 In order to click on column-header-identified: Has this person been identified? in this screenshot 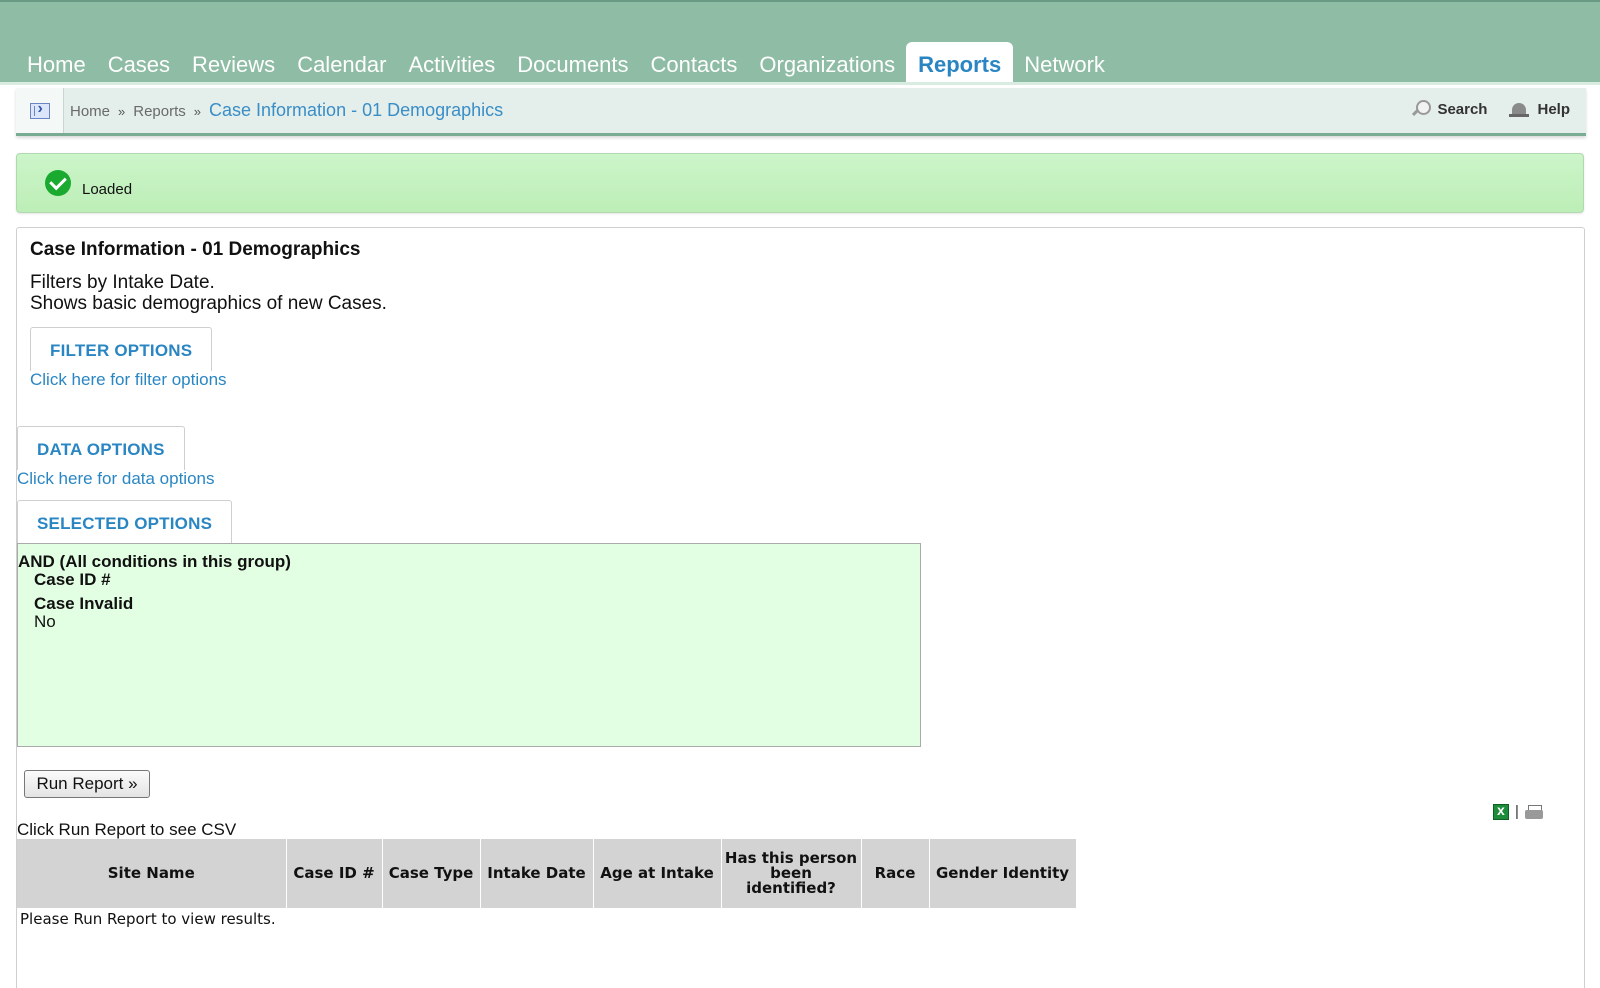, I will do `click(791, 873)`.